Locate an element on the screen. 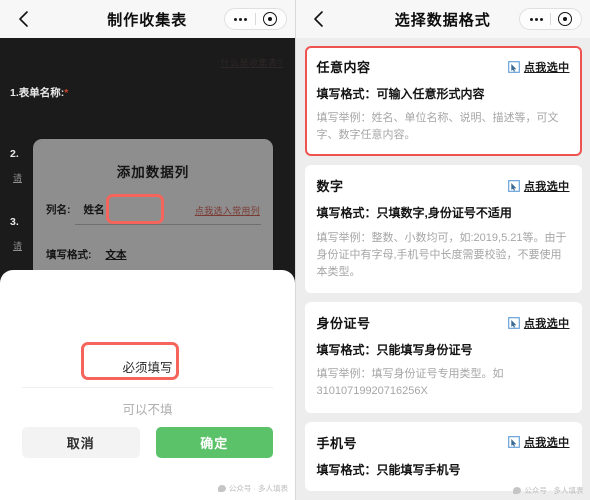  card-example-text: 填写举例：填写身份证号专用类型。如 31010719920716256X is located at coordinates (410, 383).